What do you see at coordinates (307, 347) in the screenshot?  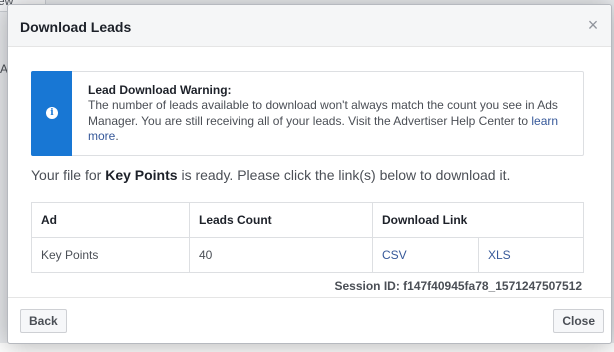 I see `background-bottom-strip` at bounding box center [307, 347].